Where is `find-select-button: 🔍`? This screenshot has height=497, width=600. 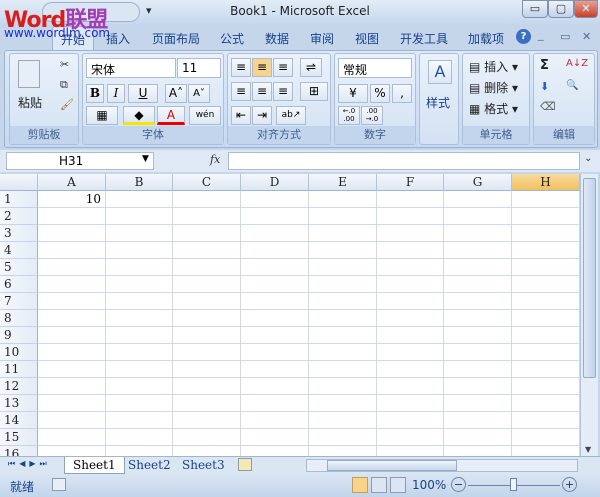 find-select-button: 🔍 is located at coordinates (572, 85).